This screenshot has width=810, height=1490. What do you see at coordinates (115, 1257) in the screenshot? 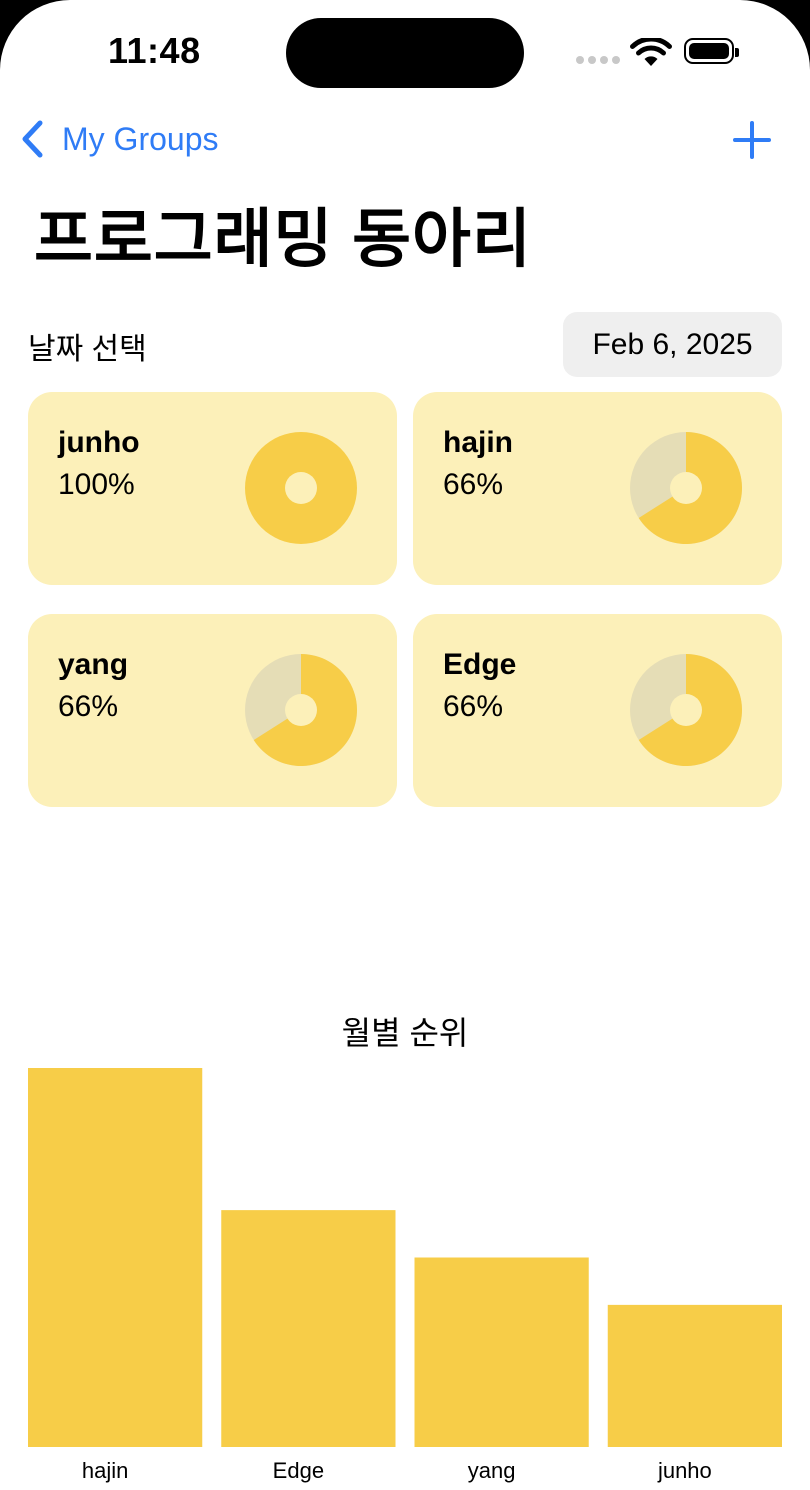
I see `bar-hajin` at bounding box center [115, 1257].